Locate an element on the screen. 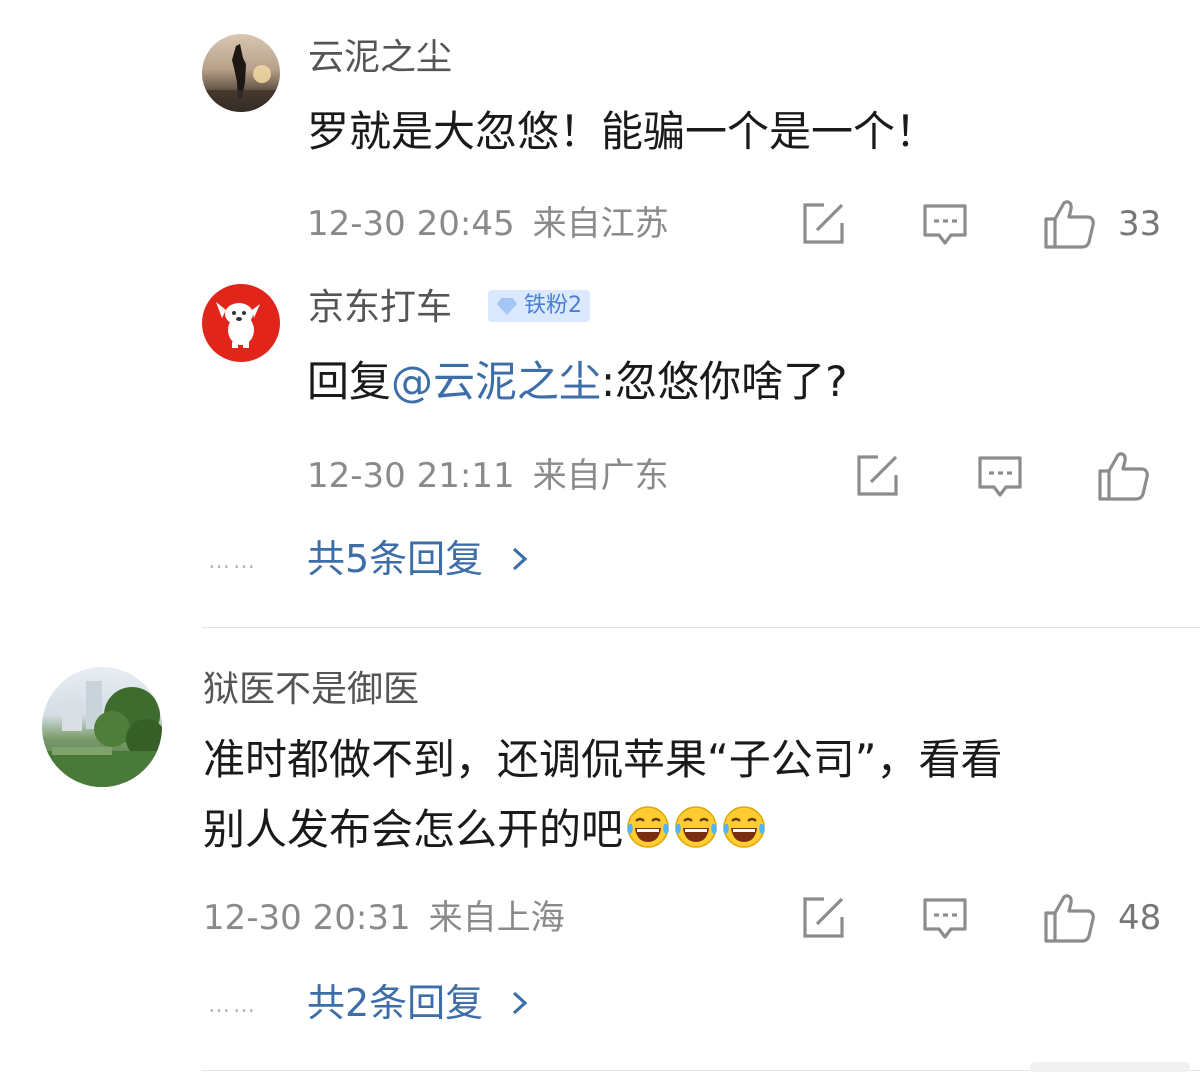 The height and width of the screenshot is (1080, 1200). username: 京东打车 is located at coordinates (380, 308).